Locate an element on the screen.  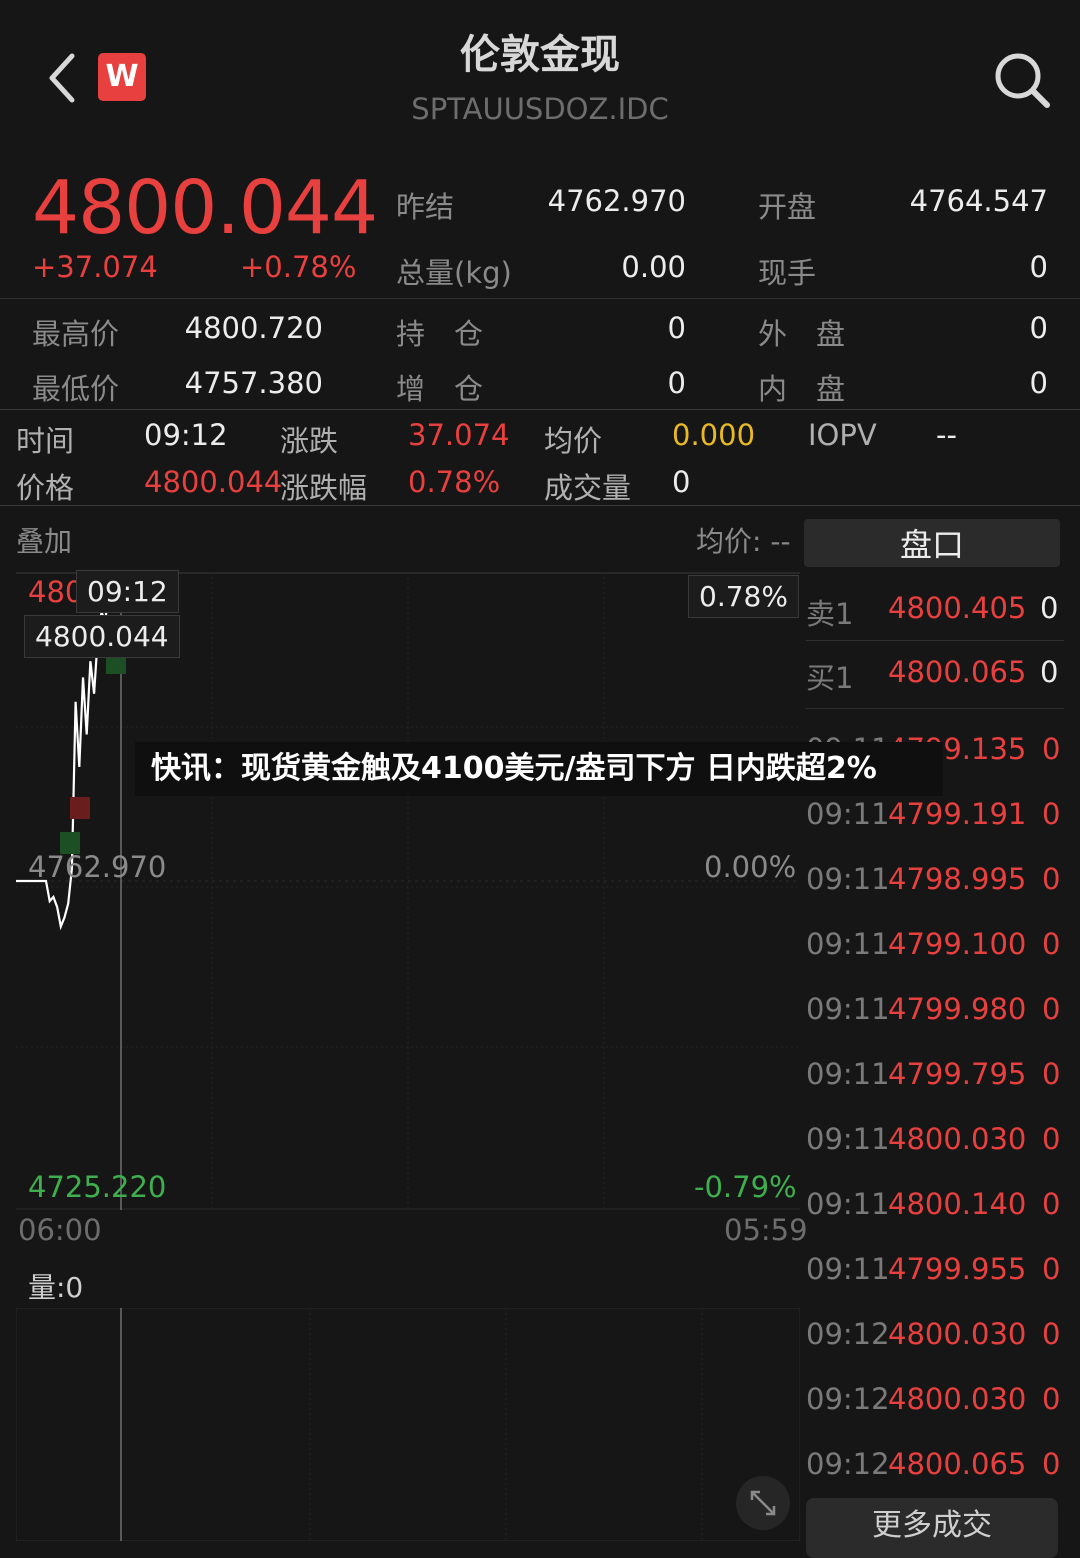
inner-value: 0 is located at coordinates (1038, 383).